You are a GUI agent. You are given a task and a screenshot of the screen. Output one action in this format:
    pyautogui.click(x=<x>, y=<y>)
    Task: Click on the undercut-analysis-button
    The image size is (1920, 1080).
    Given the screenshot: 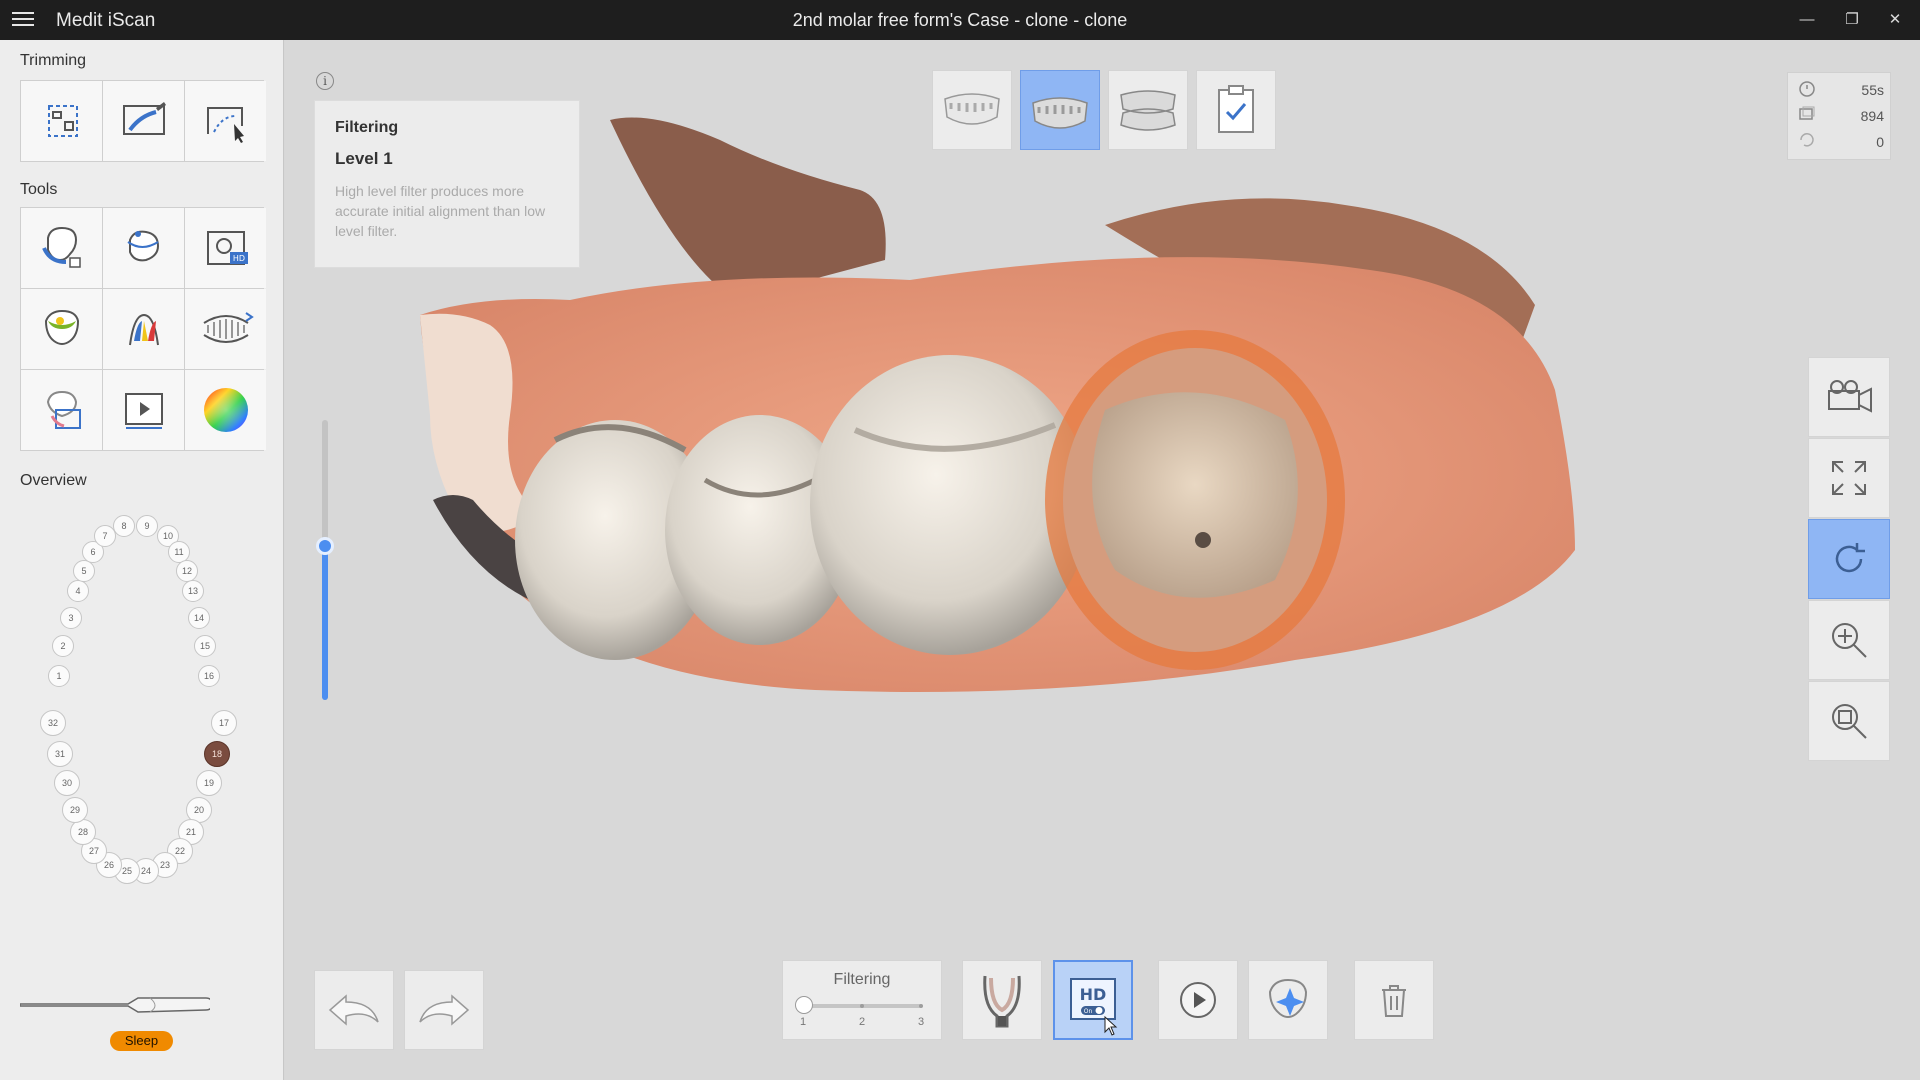 What is the action you would take?
    pyautogui.click(x=143, y=329)
    